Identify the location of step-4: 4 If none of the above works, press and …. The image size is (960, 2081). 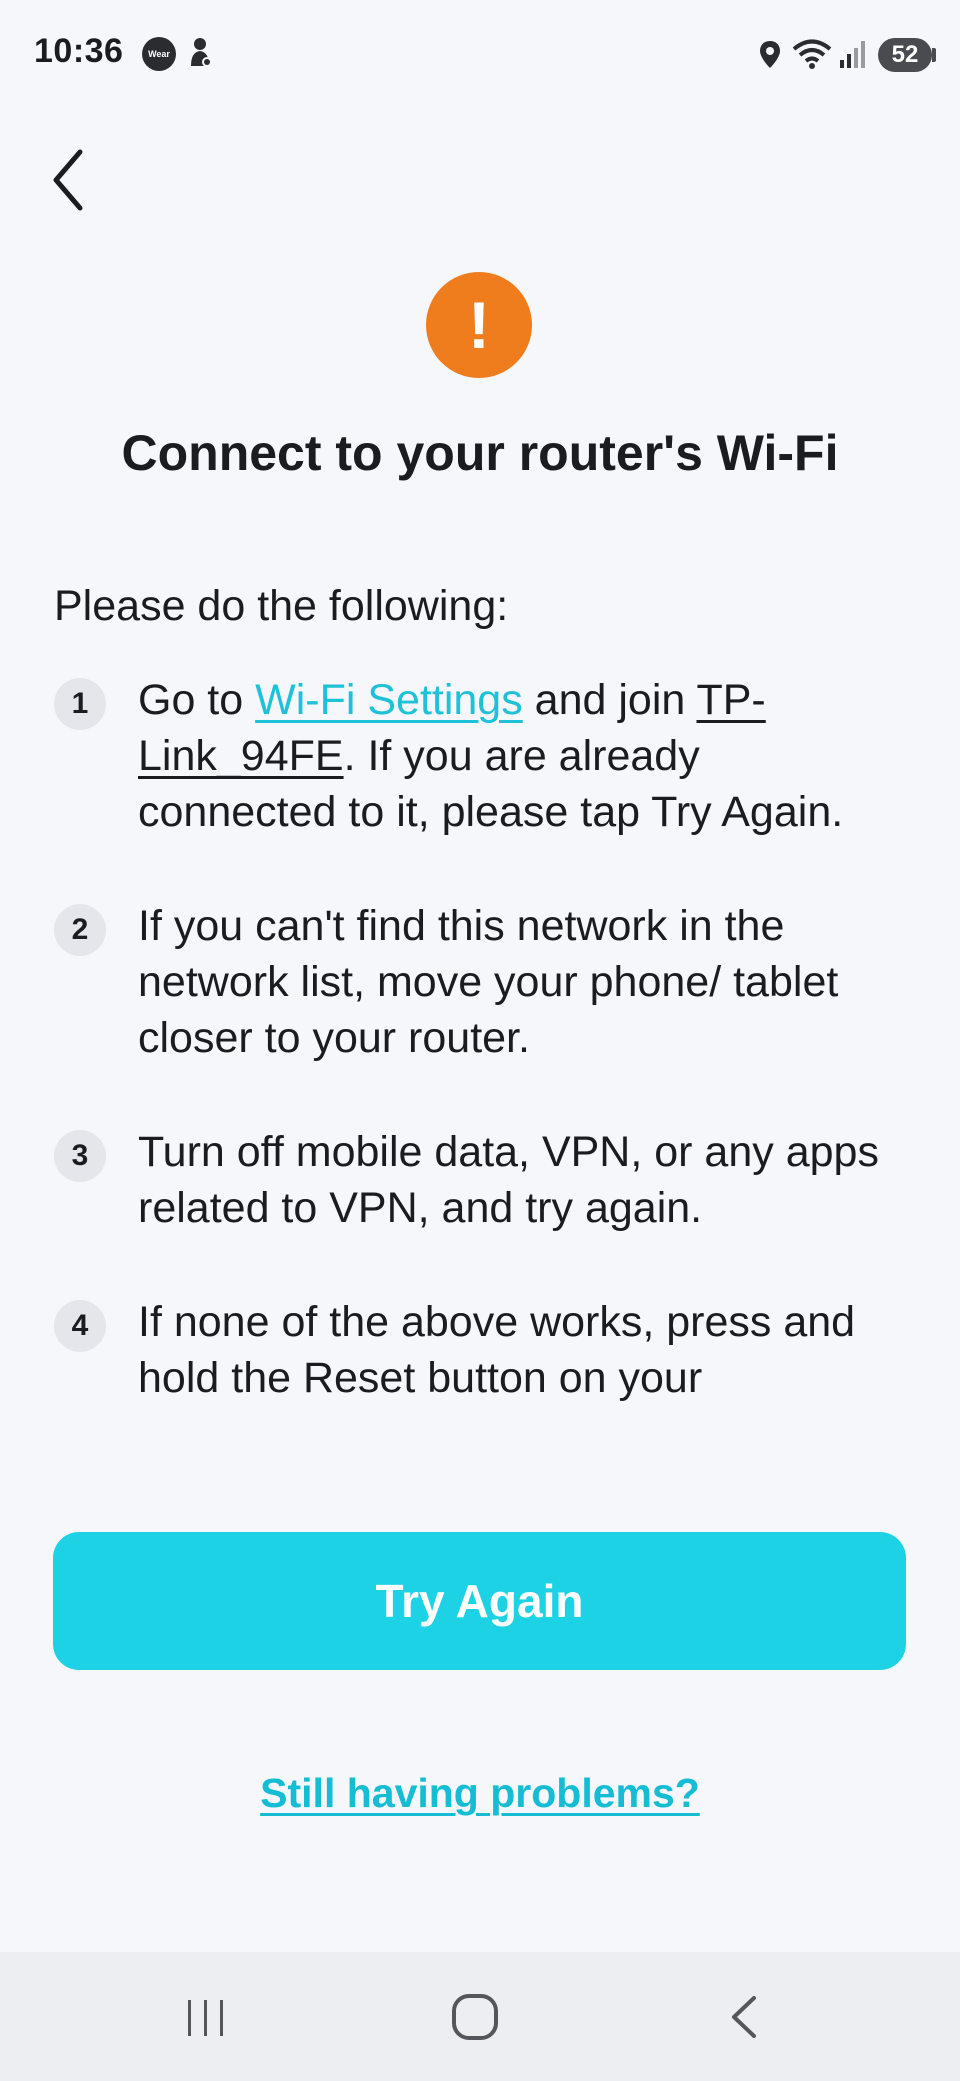
(482, 1350).